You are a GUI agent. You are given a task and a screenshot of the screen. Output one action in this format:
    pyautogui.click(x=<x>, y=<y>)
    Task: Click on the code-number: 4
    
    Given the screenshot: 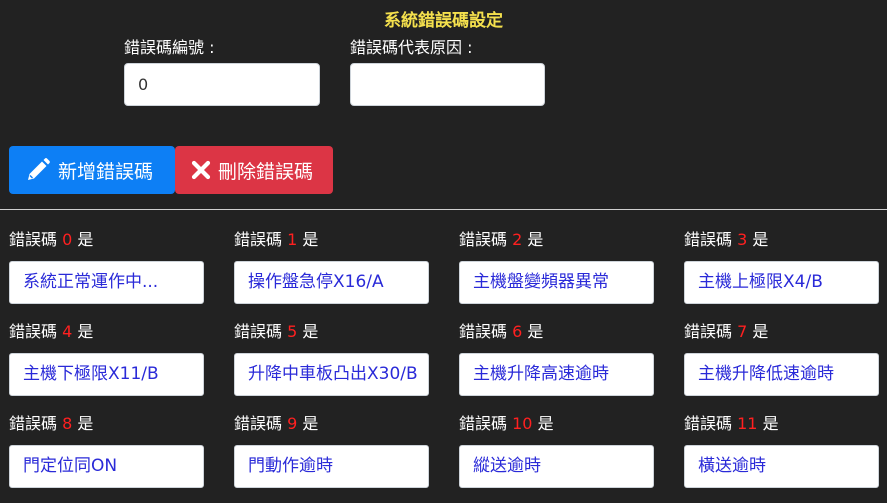 What is the action you would take?
    pyautogui.click(x=67, y=331)
    